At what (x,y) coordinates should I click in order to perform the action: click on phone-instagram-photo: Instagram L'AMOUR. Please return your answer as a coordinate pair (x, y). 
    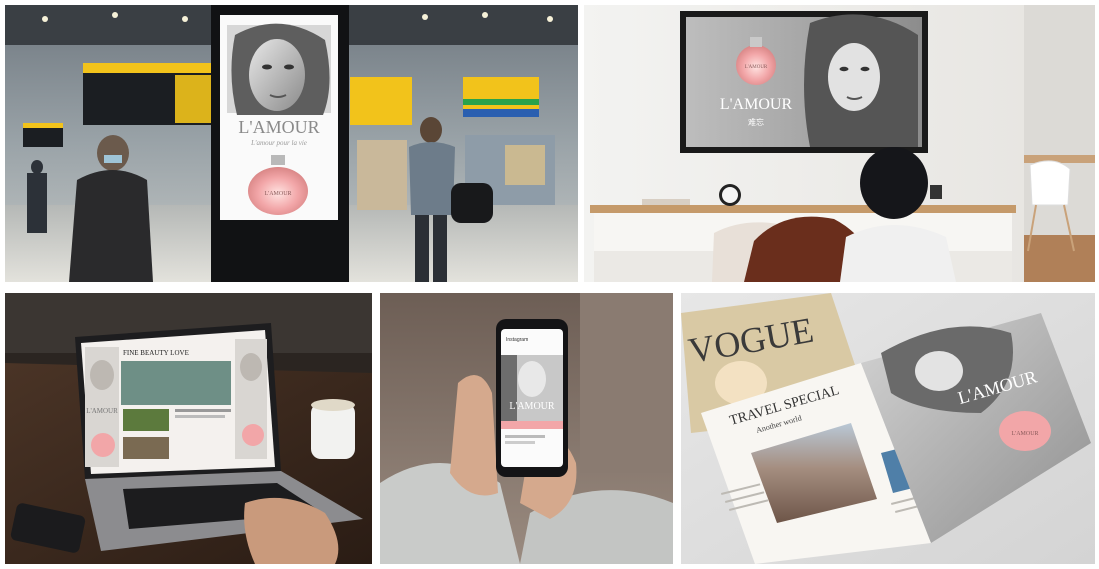
    Looking at the image, I should click on (526, 428).